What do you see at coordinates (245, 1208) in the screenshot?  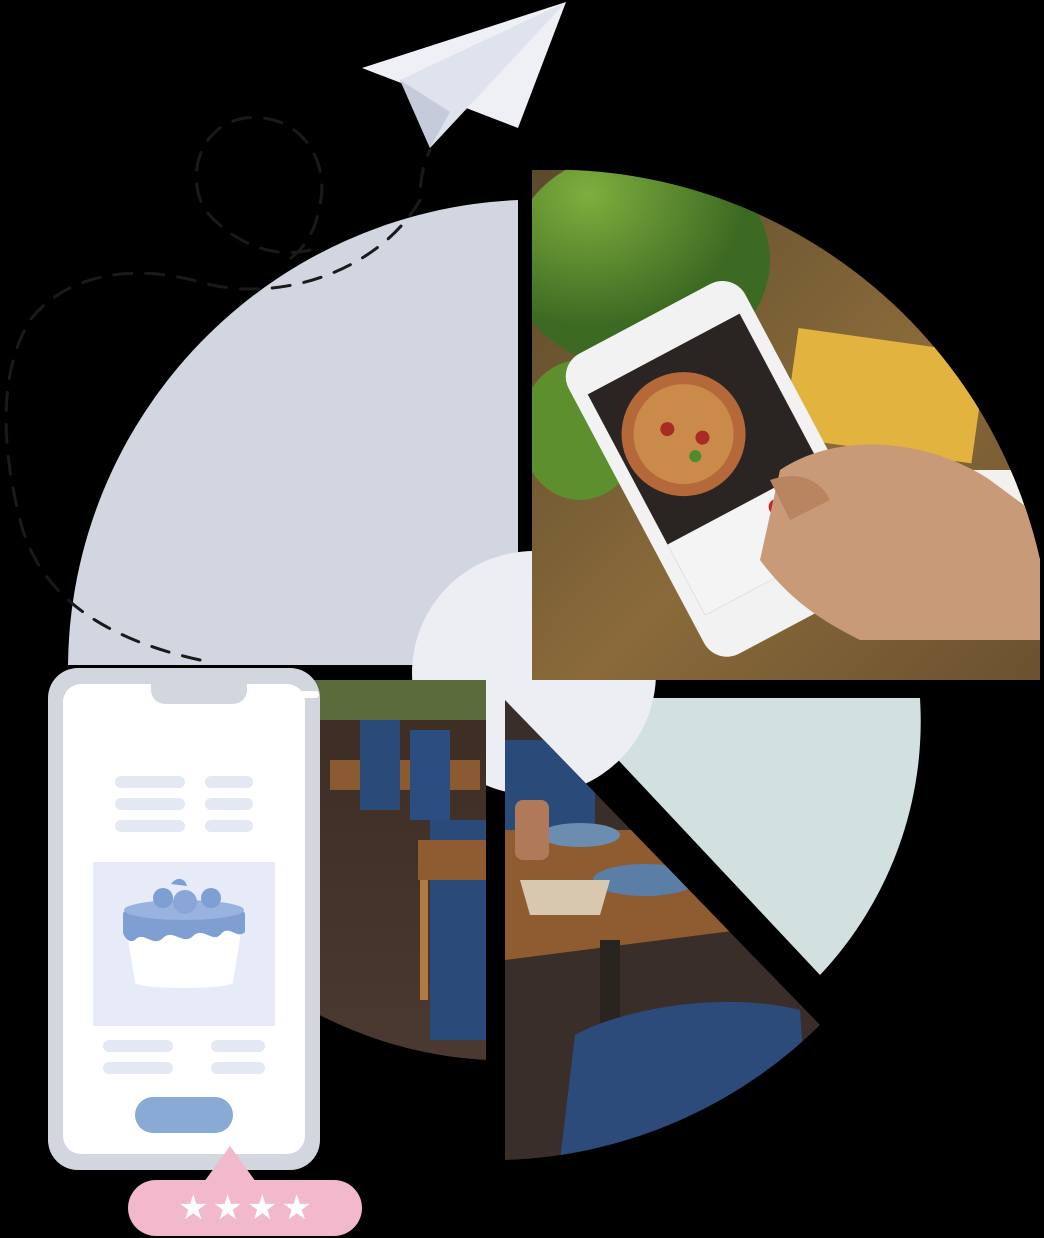 I see `rating-bubble: ★ ★ ★ ★` at bounding box center [245, 1208].